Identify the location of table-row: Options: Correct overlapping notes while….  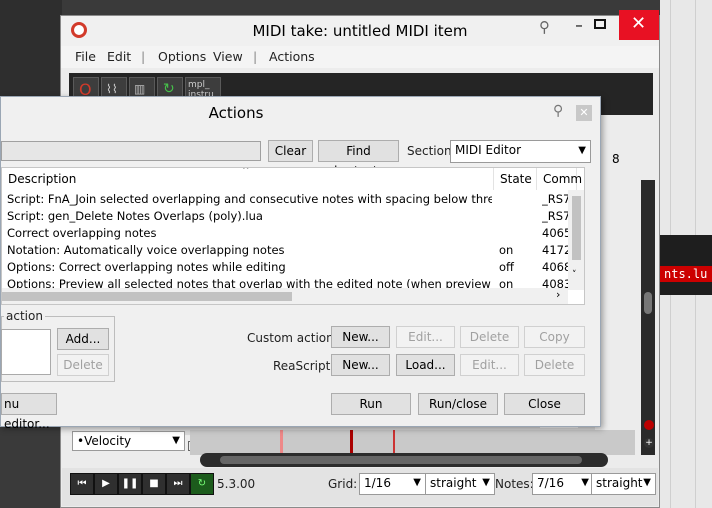
(287, 267).